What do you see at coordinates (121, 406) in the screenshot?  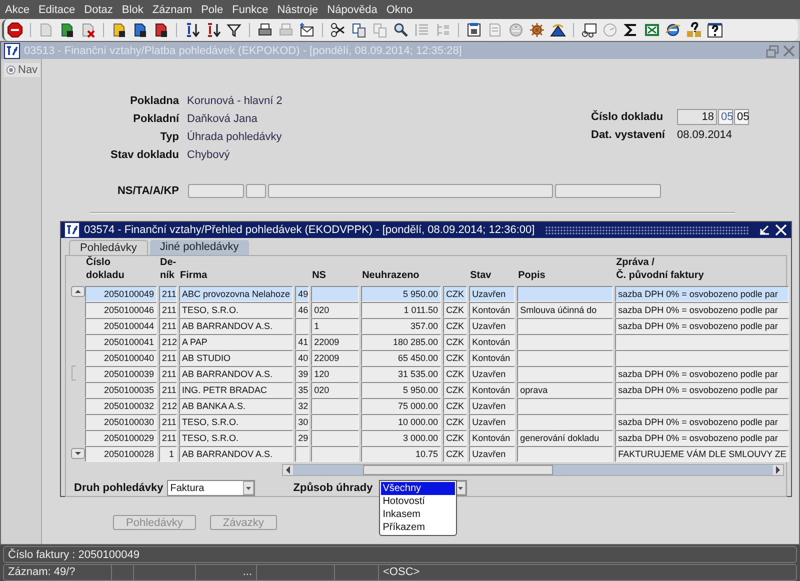 I see `table-cell: 2050100032` at bounding box center [121, 406].